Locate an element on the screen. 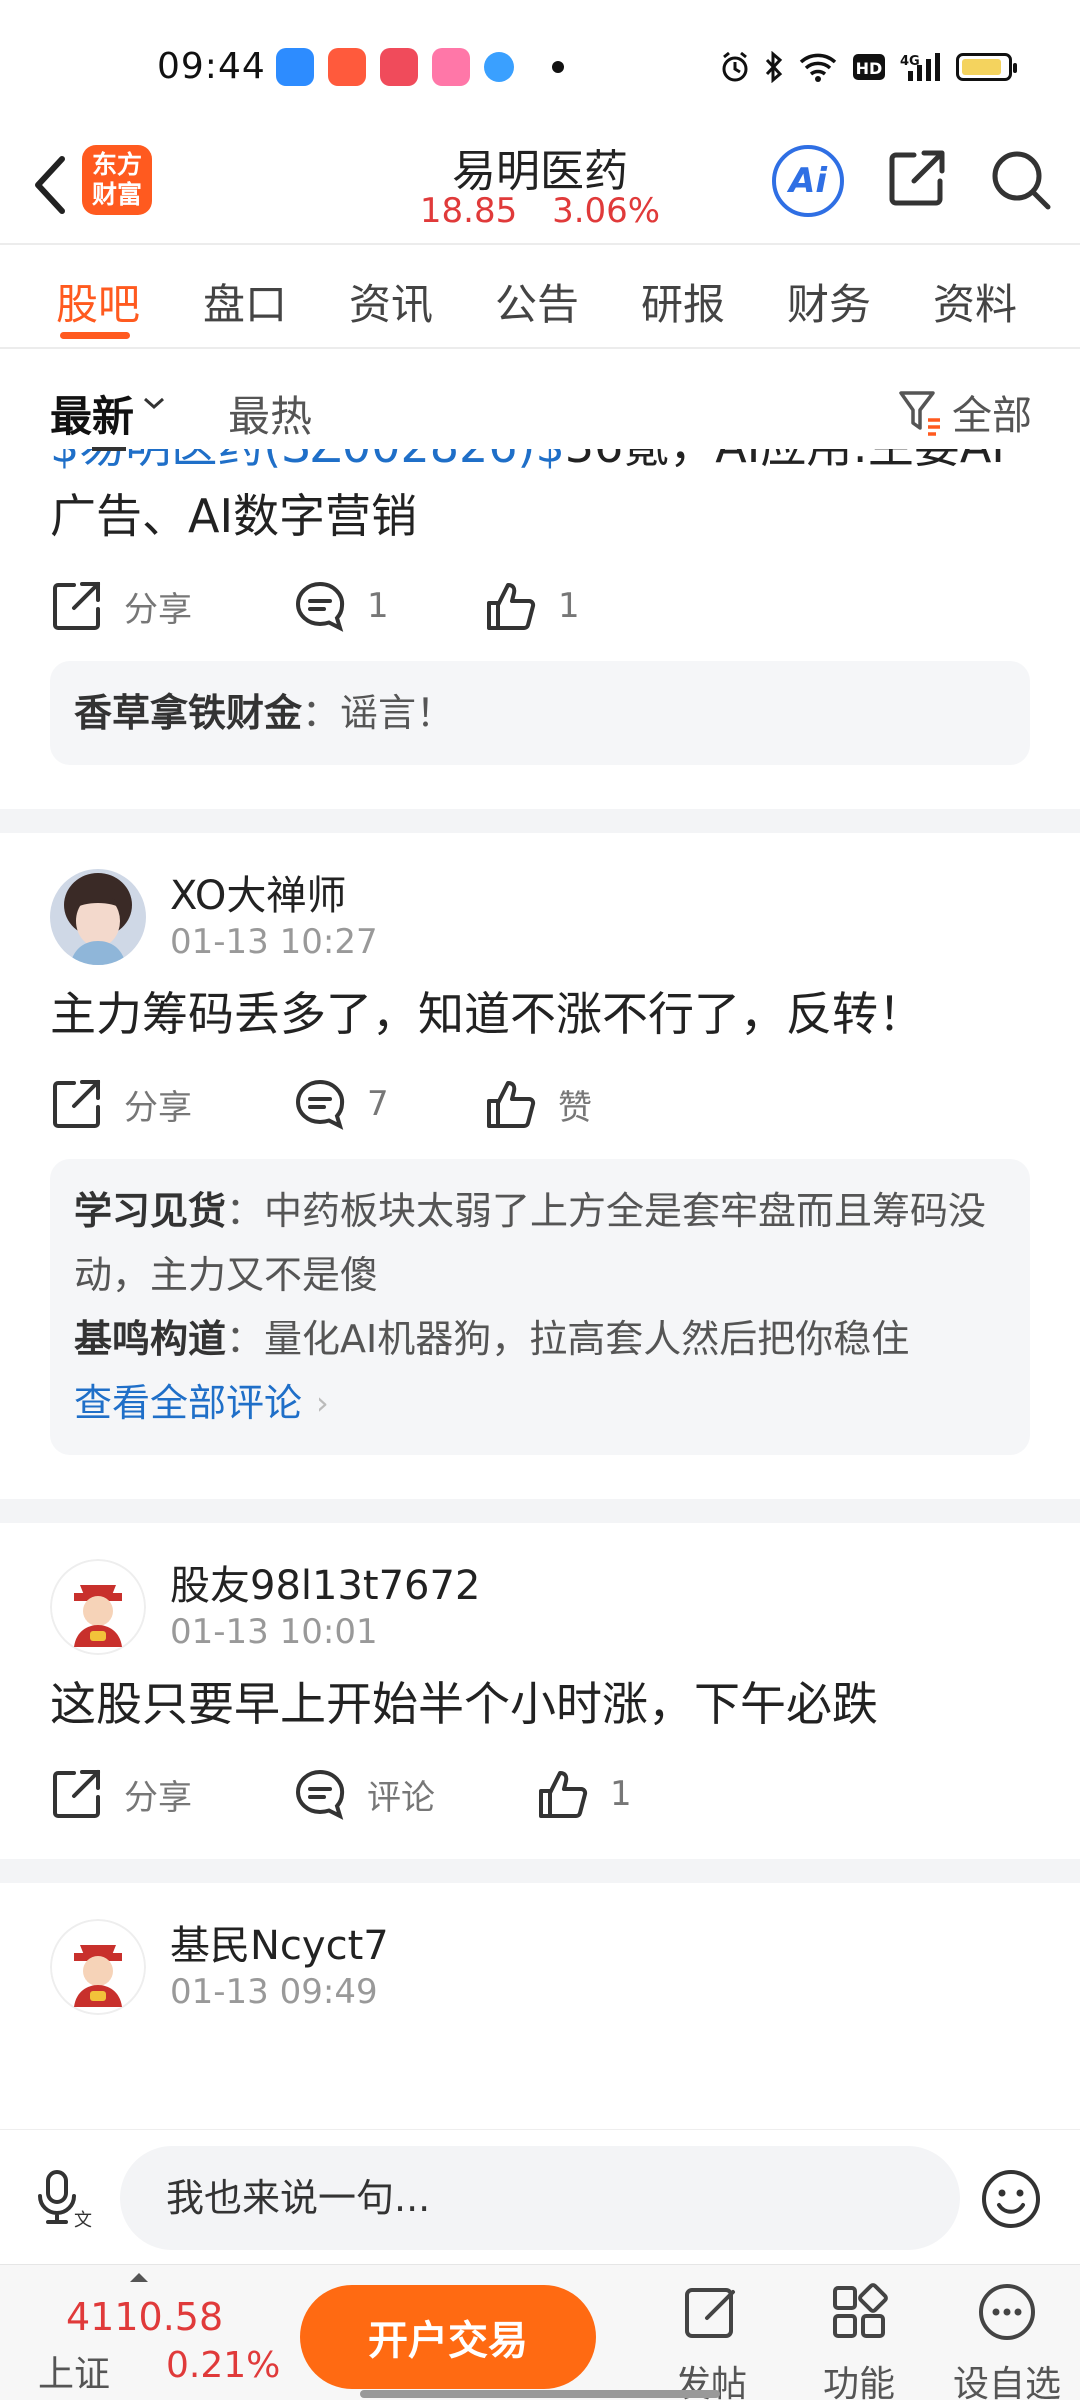 This screenshot has width=1080, height=2400. search-icon is located at coordinates (1021, 180).